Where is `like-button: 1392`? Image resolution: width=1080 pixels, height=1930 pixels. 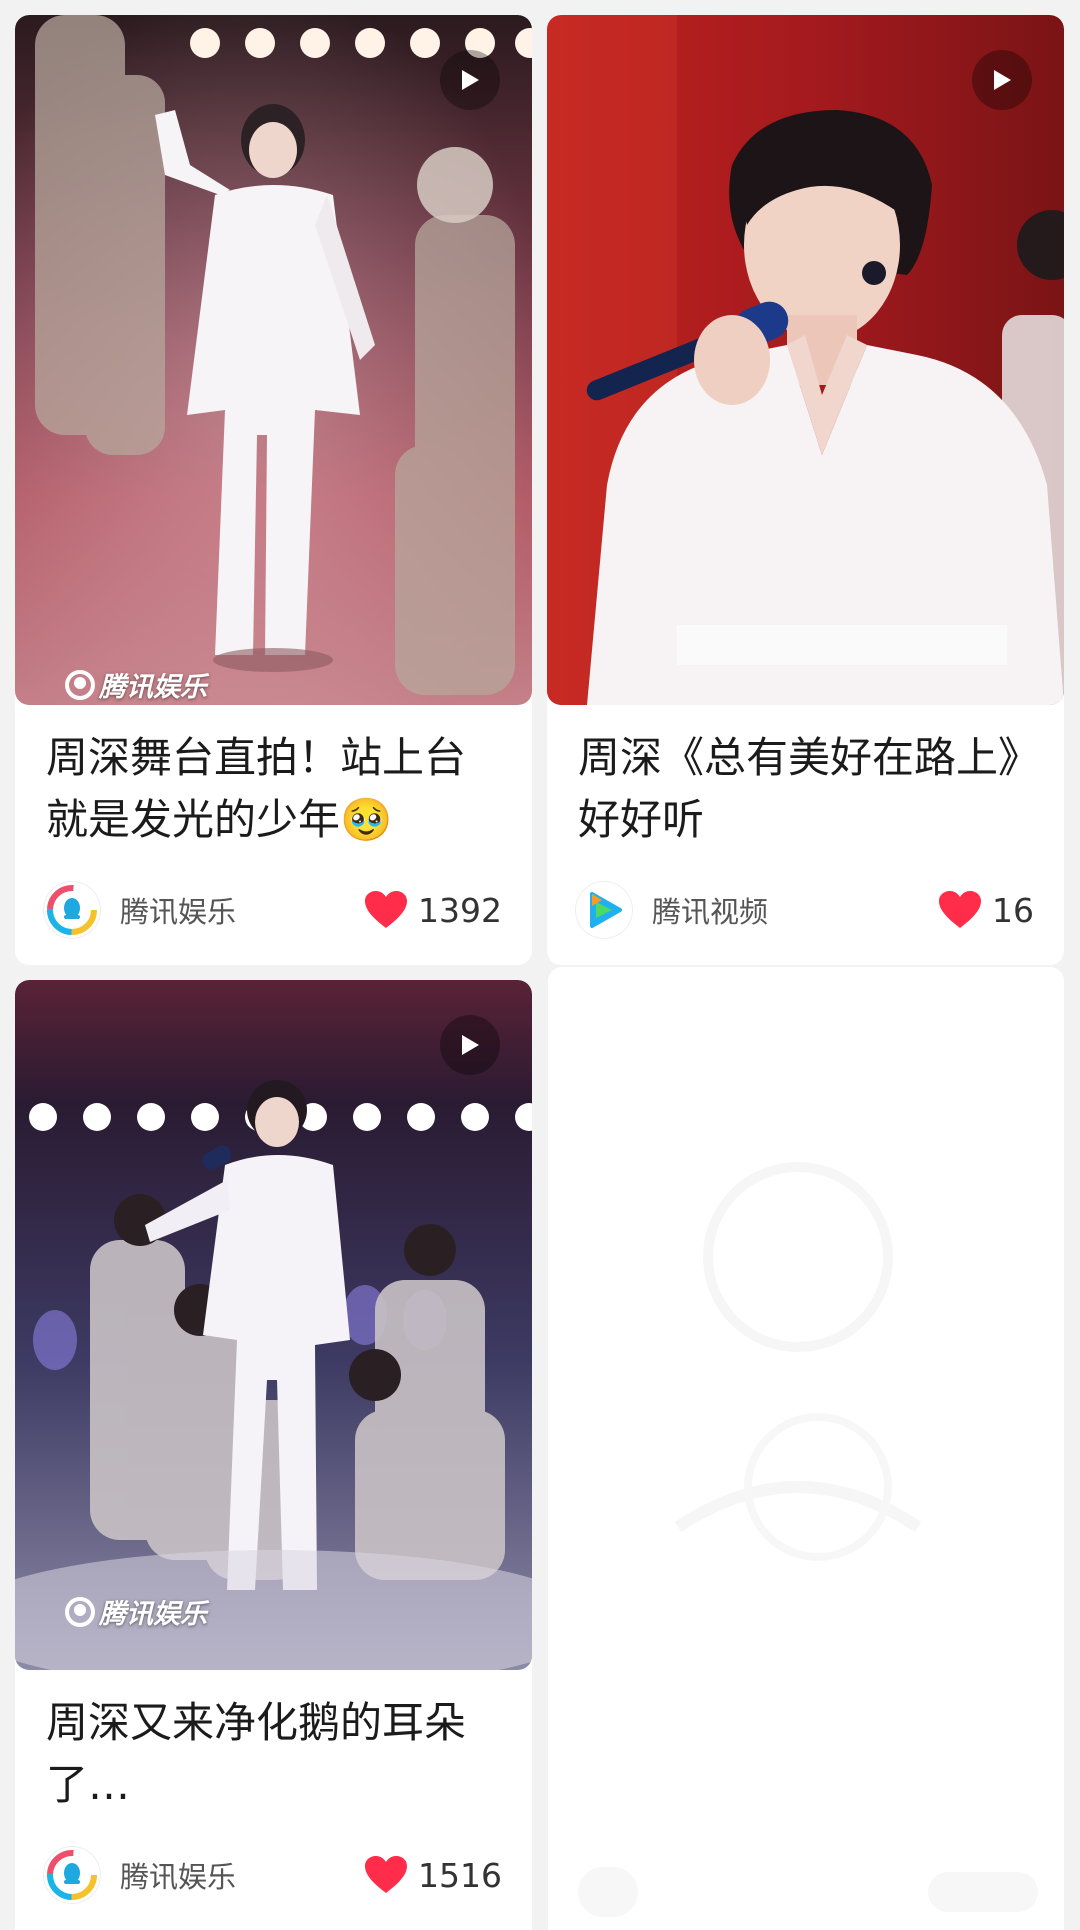
like-button: 1392 is located at coordinates (433, 910).